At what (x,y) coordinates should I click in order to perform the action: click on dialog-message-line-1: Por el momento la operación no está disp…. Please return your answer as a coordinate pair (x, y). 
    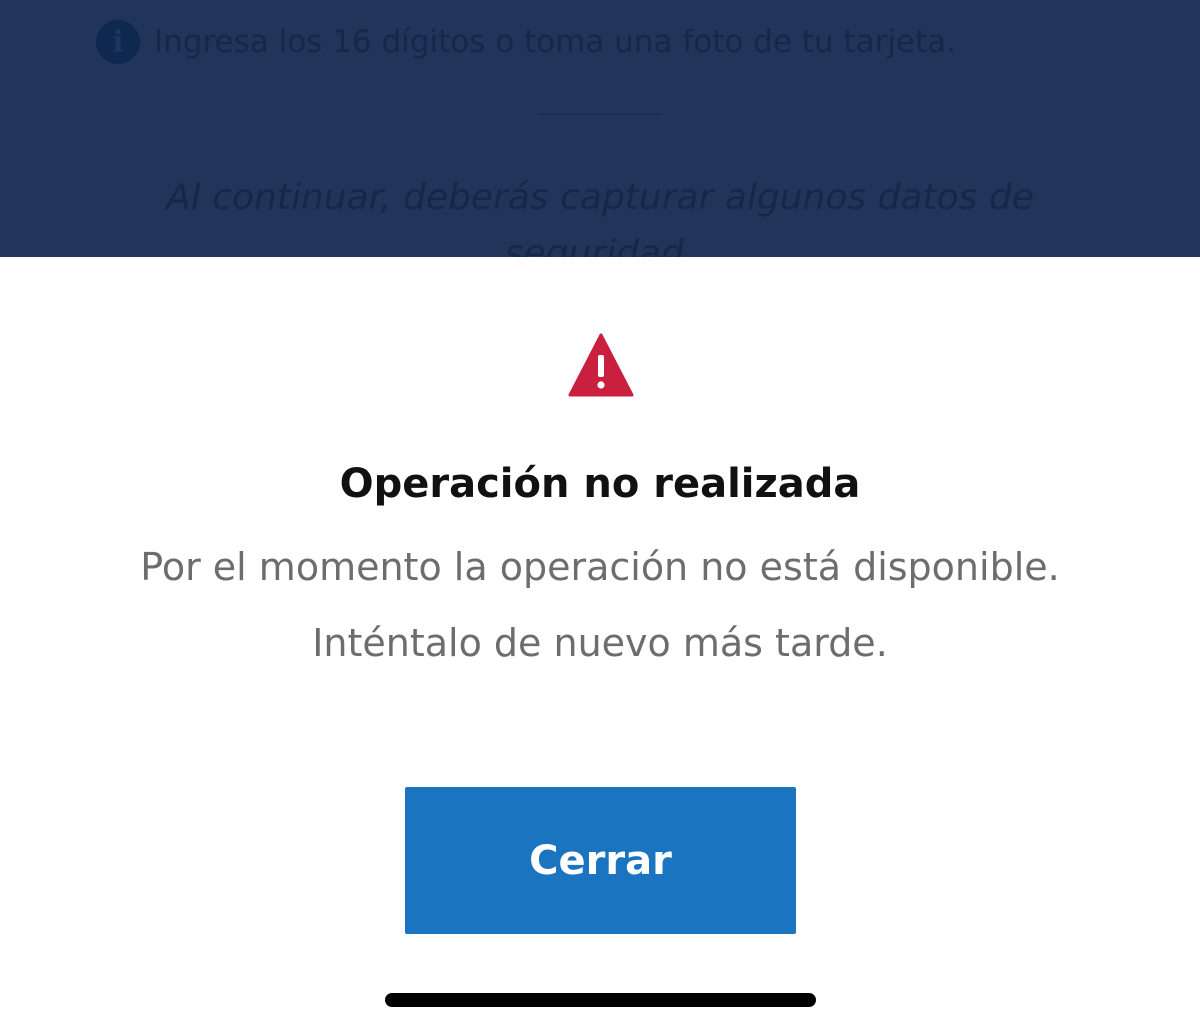
    Looking at the image, I should click on (600, 567).